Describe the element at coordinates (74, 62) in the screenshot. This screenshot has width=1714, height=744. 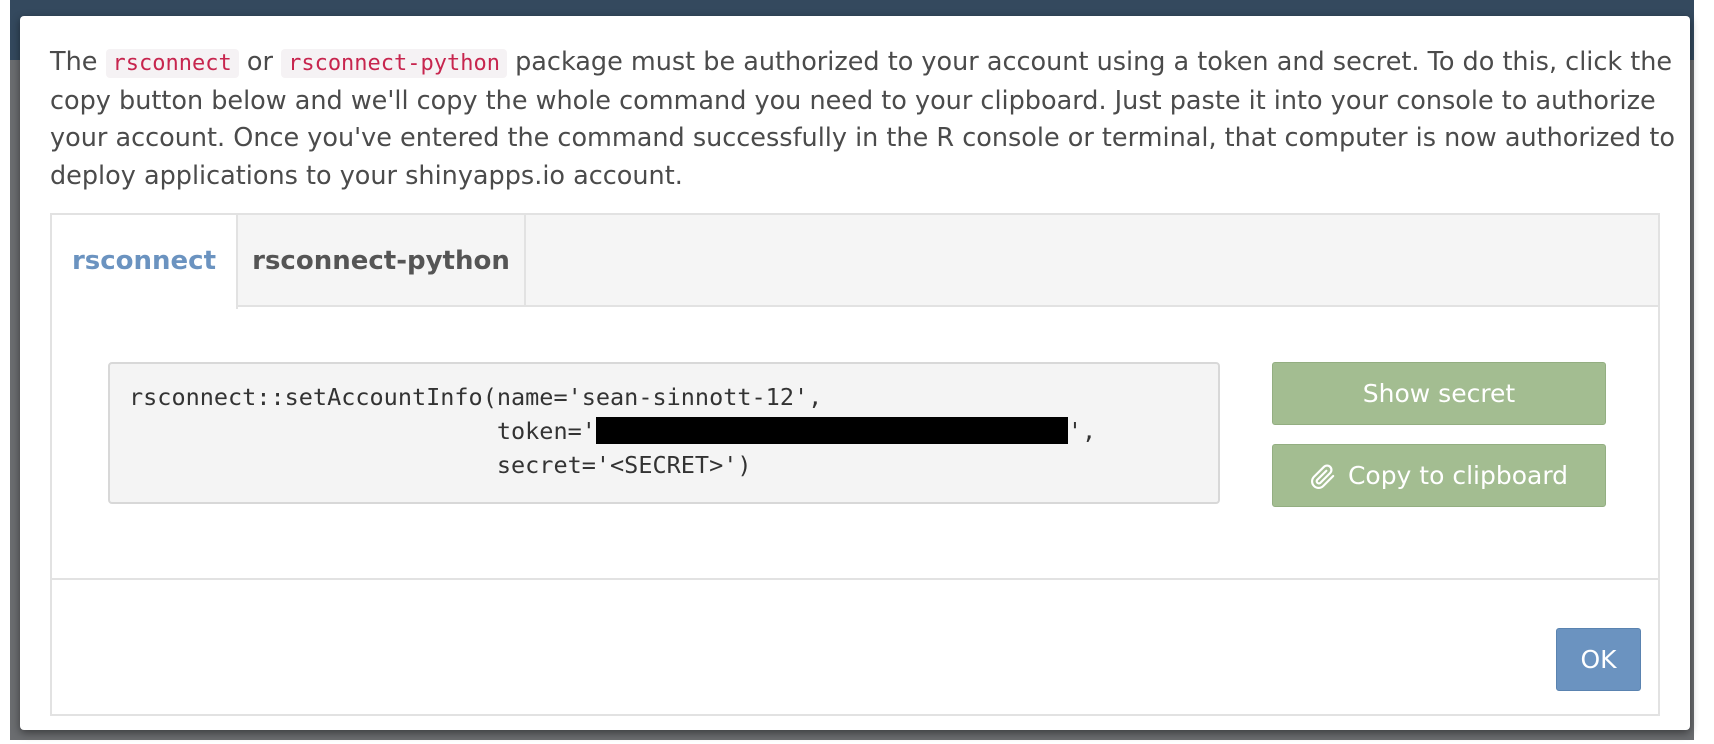
I see `intro-the: The` at that location.